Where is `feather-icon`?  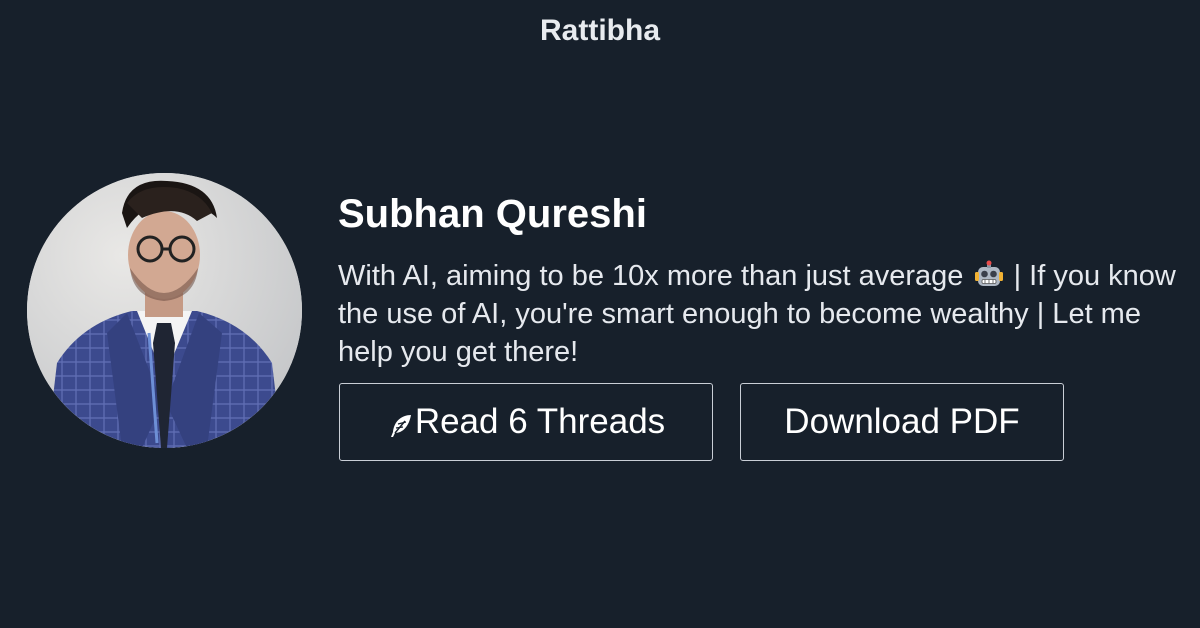 feather-icon is located at coordinates (400, 426).